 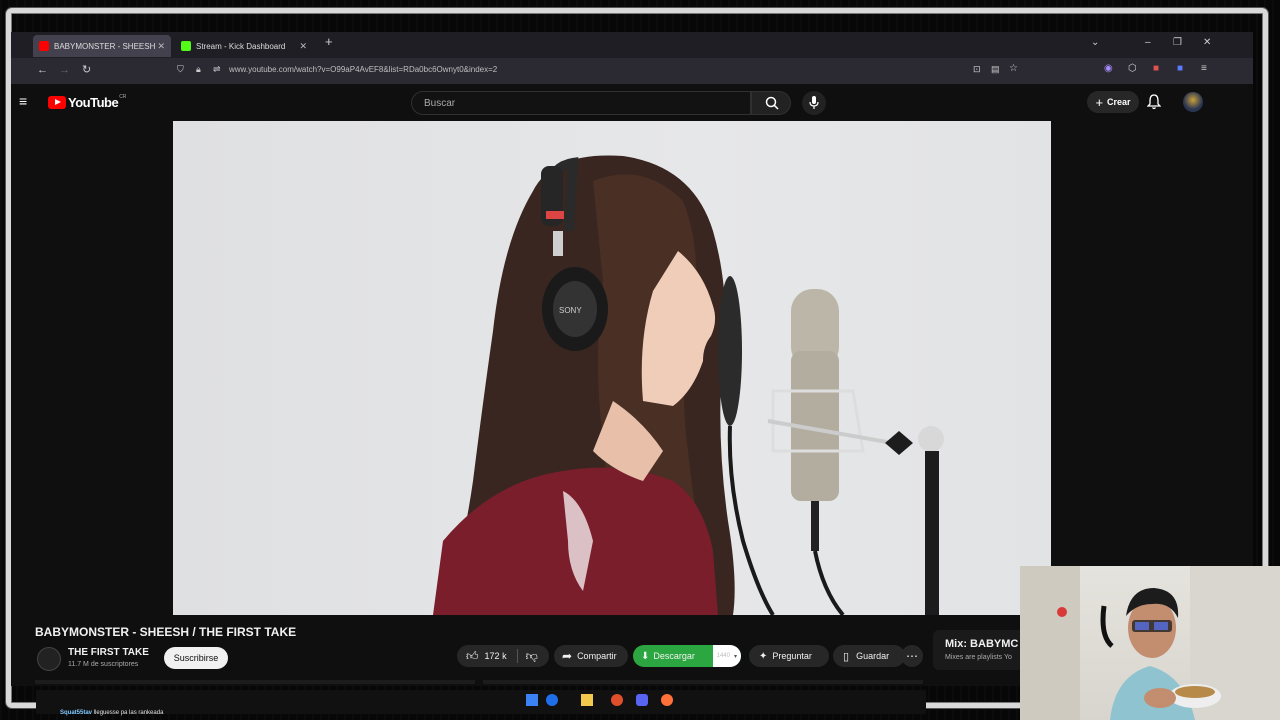 What do you see at coordinates (517, 656) in the screenshot?
I see `divider` at bounding box center [517, 656].